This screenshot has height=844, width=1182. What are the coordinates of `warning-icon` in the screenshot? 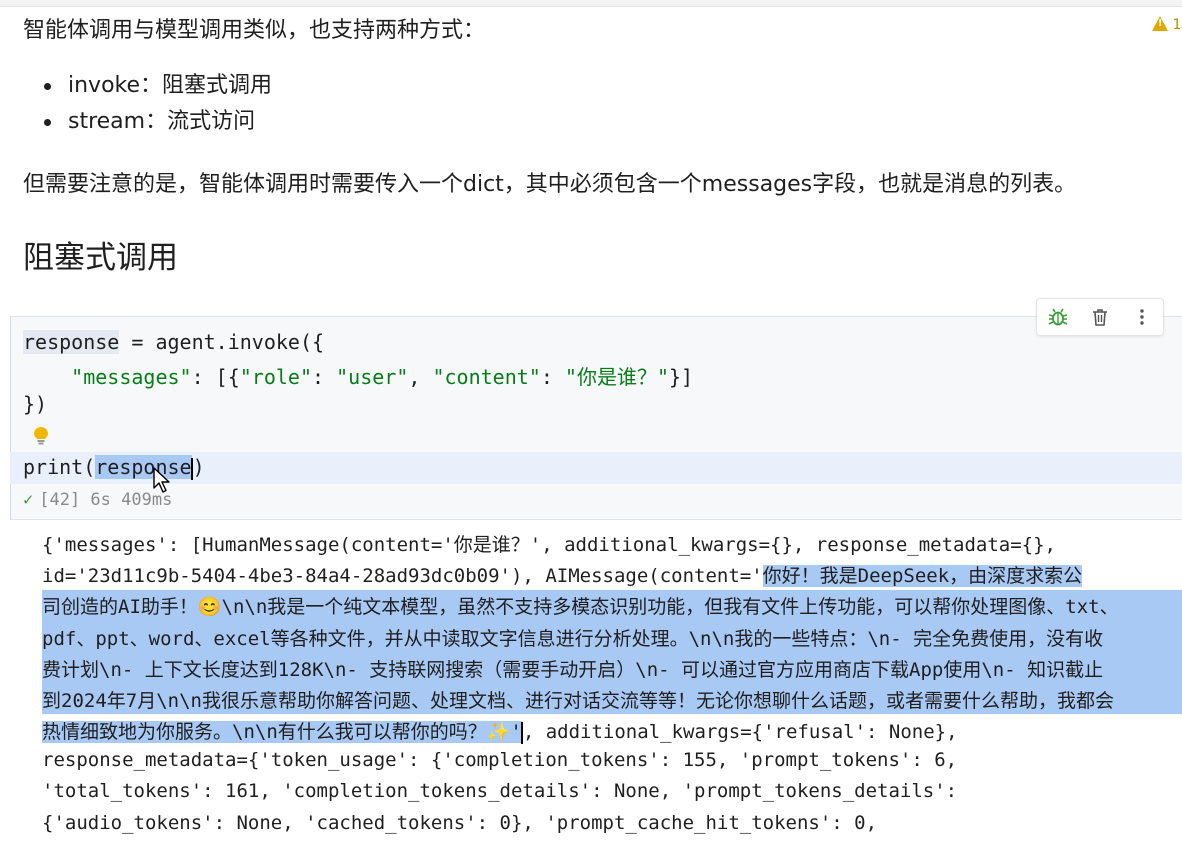 It's located at (1160, 23).